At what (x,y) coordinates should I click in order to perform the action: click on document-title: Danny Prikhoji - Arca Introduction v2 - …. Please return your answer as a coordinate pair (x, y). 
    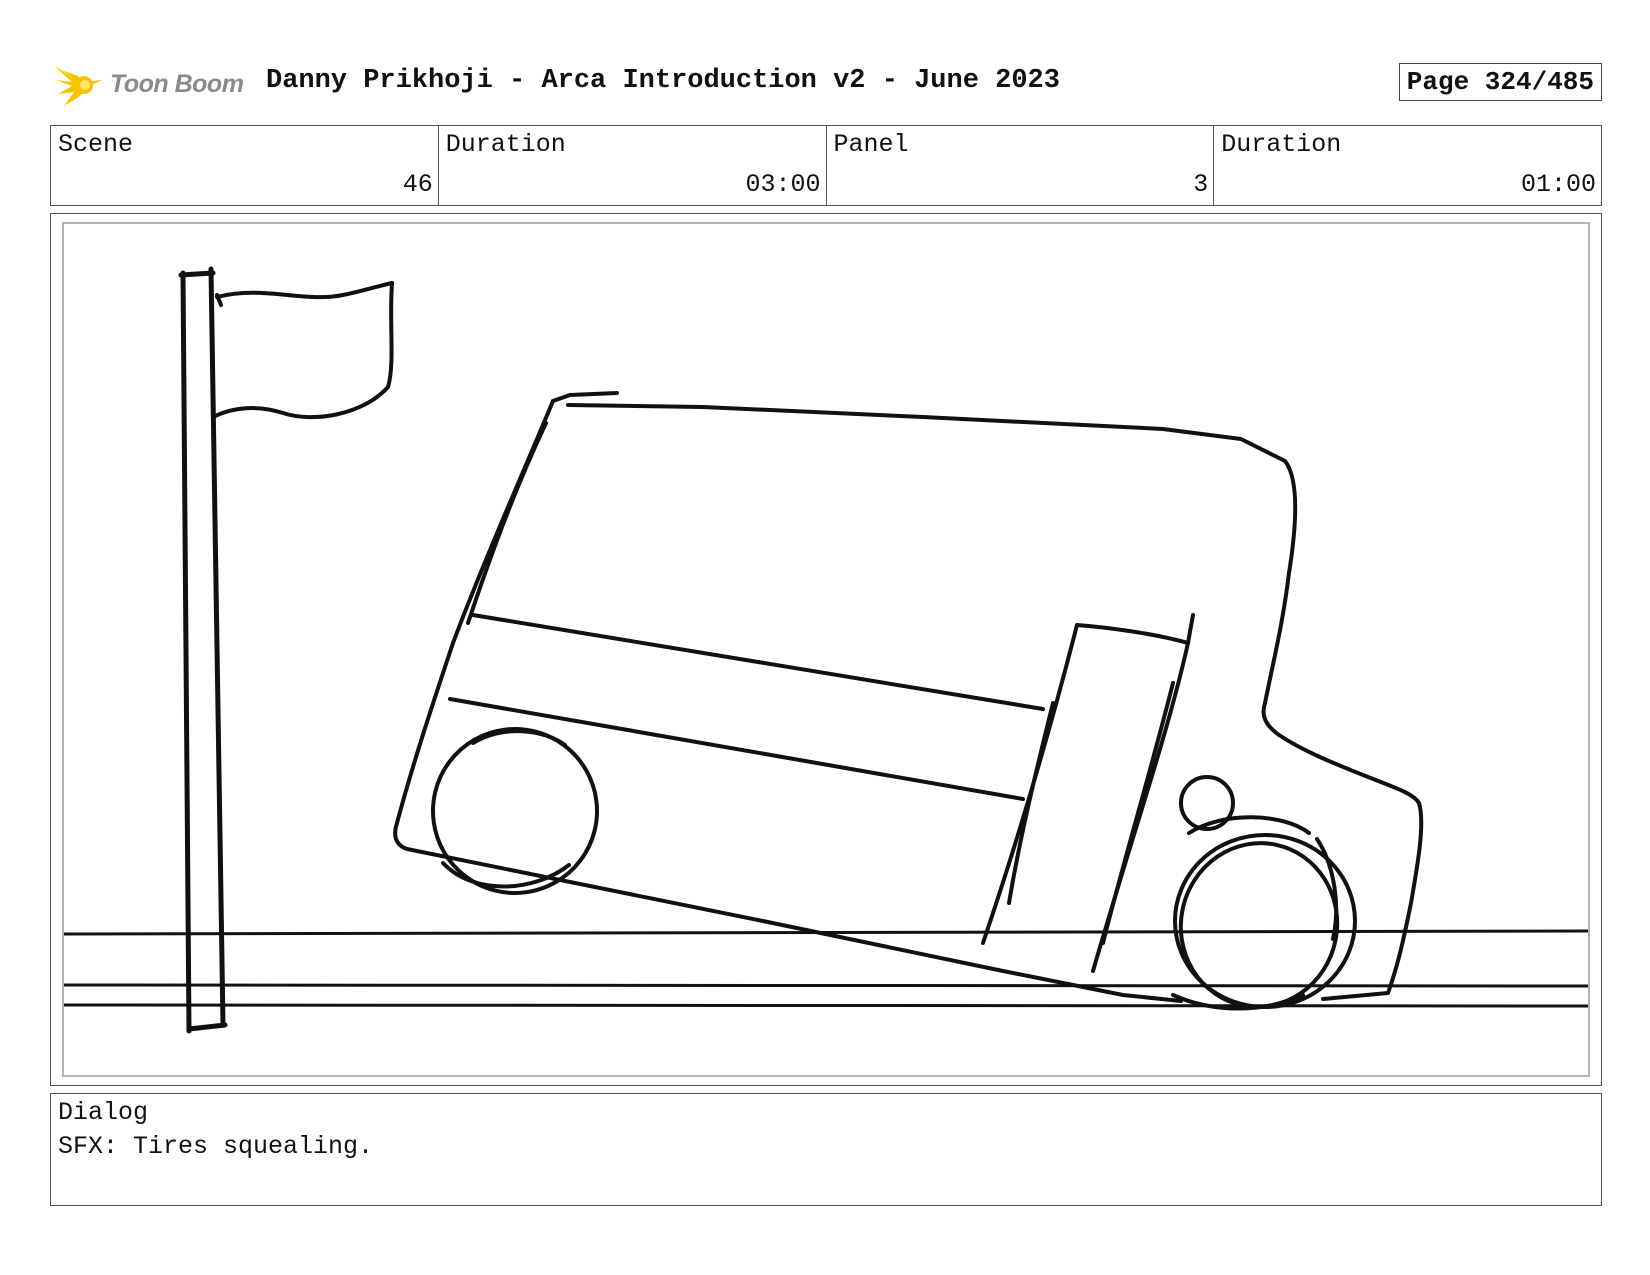
    Looking at the image, I should click on (663, 81).